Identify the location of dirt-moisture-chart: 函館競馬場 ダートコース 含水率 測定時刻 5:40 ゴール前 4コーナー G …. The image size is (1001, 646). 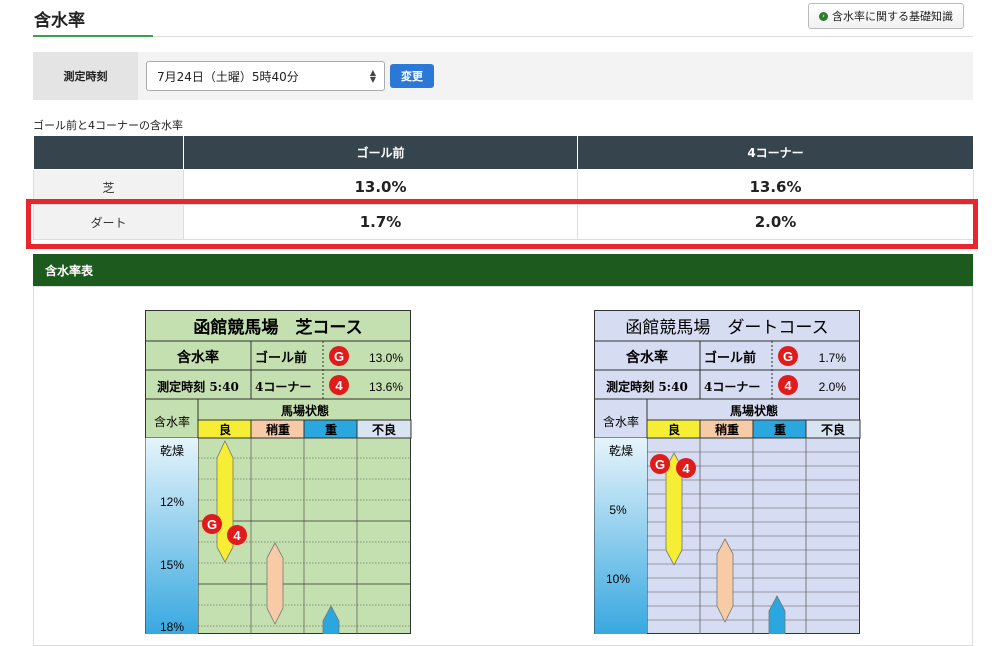
(727, 472).